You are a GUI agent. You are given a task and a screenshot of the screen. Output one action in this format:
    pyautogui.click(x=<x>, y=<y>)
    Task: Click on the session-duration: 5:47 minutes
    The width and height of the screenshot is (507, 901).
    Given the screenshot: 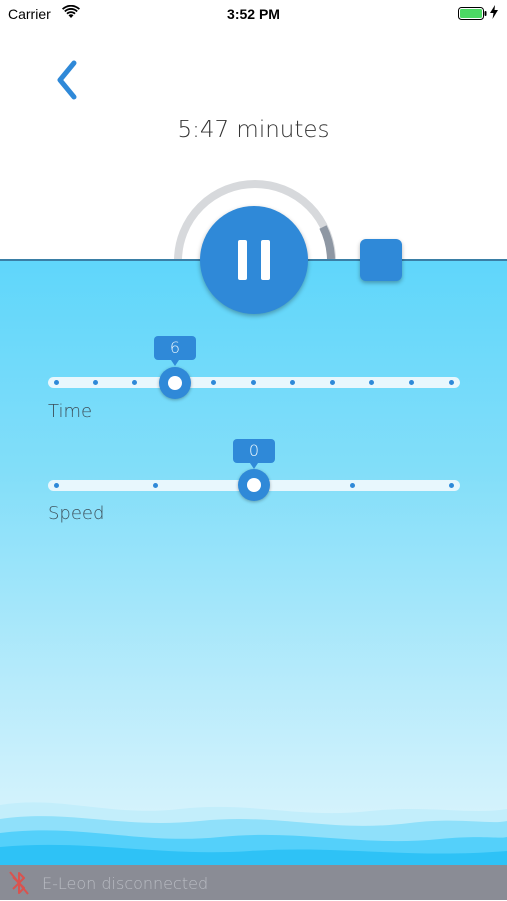 What is the action you would take?
    pyautogui.click(x=253, y=130)
    